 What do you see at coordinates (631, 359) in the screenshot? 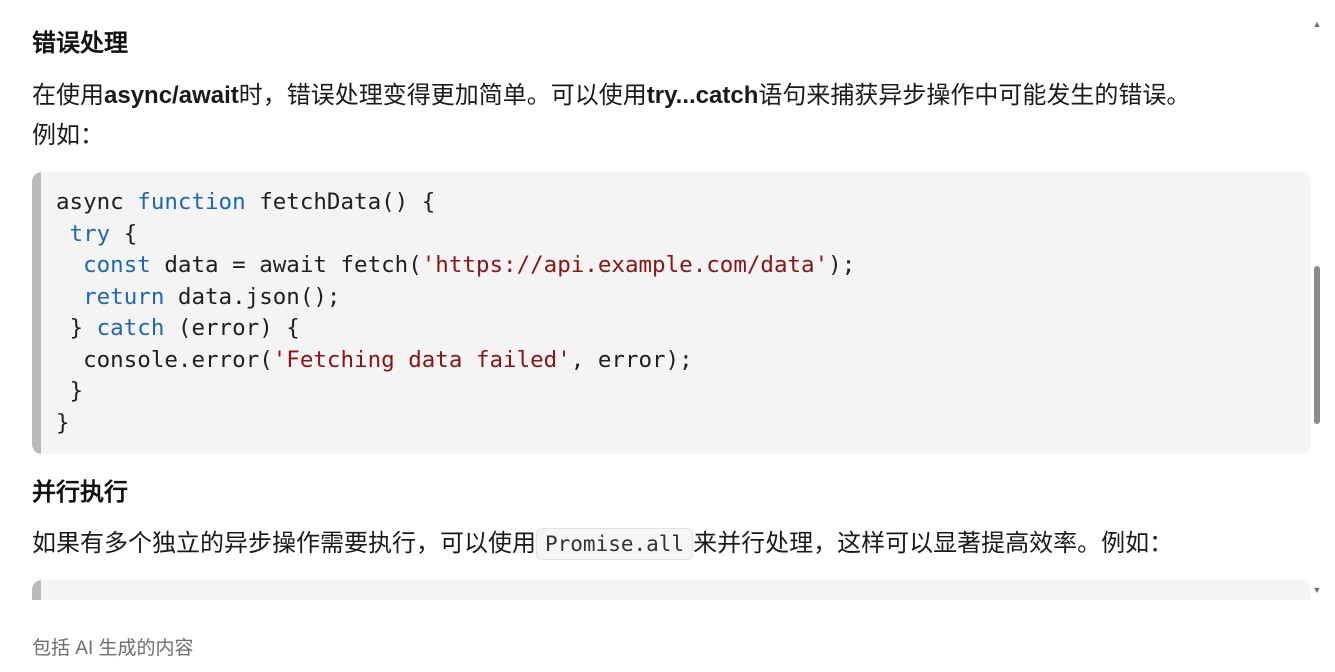
I see `code-token: , error);` at bounding box center [631, 359].